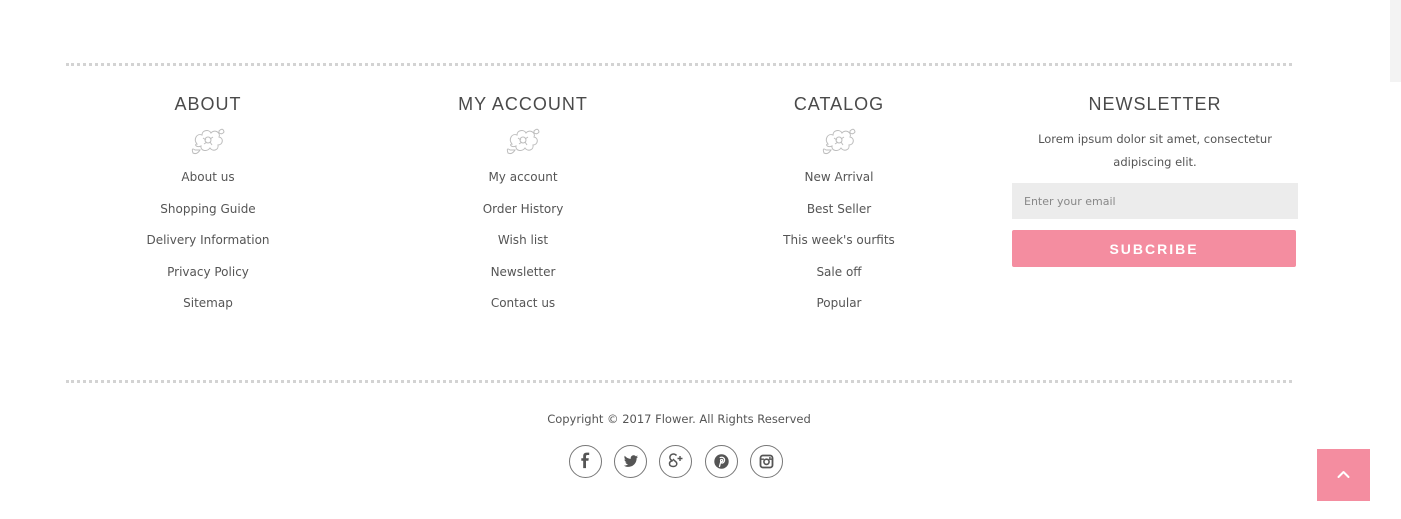 The height and width of the screenshot is (519, 1401). I want to click on footer-link-this-weeks-outfits: This week's ourfits, so click(839, 244).